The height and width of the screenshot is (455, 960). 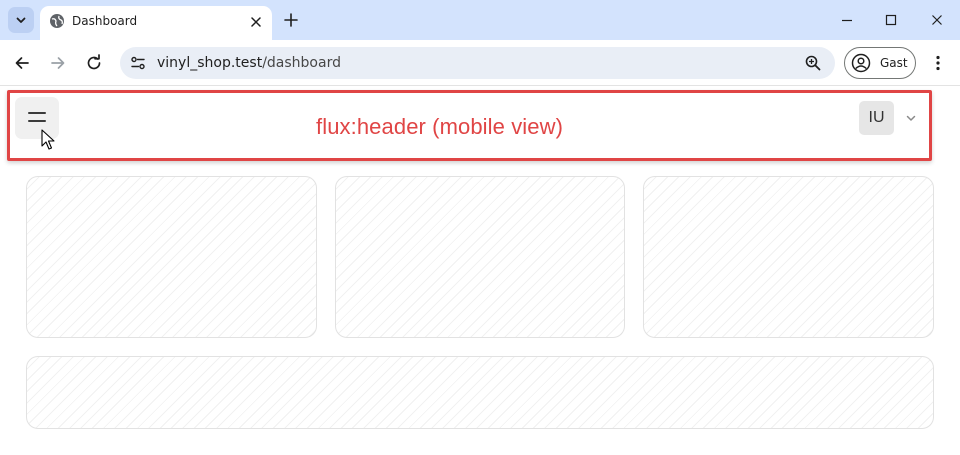 I want to click on new-tab-icon, so click(x=291, y=20).